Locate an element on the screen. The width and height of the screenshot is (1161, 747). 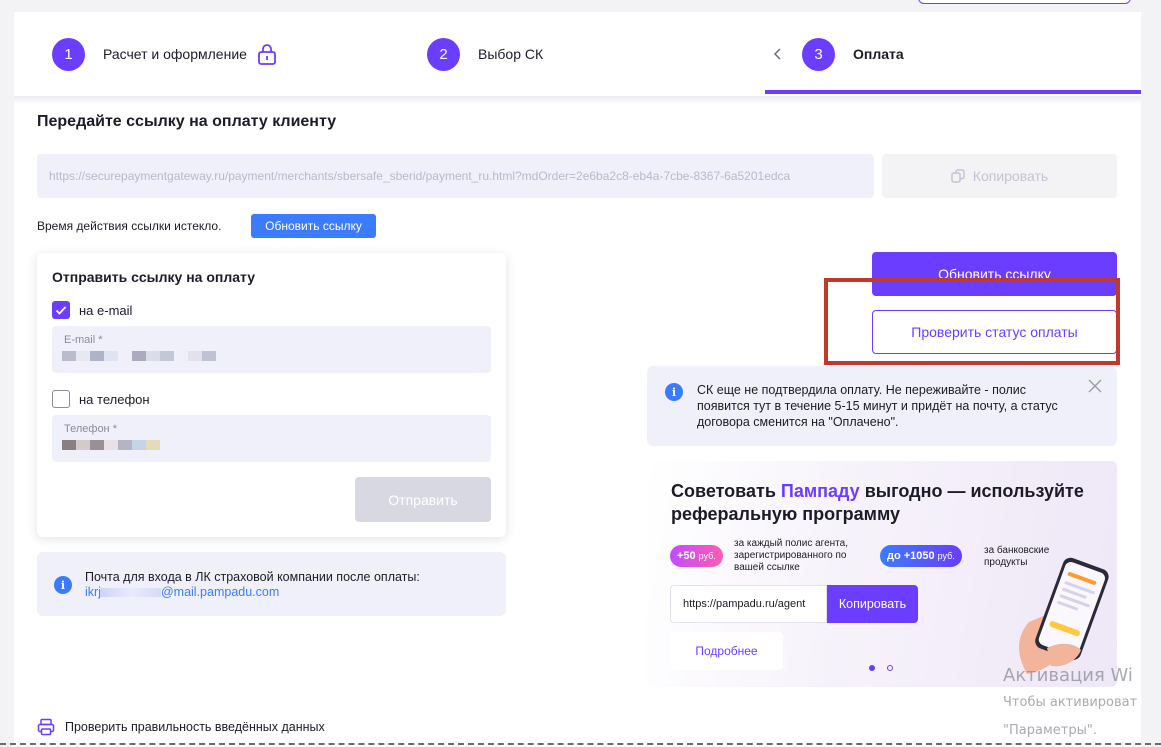
step-number: 2 is located at coordinates (443, 54).